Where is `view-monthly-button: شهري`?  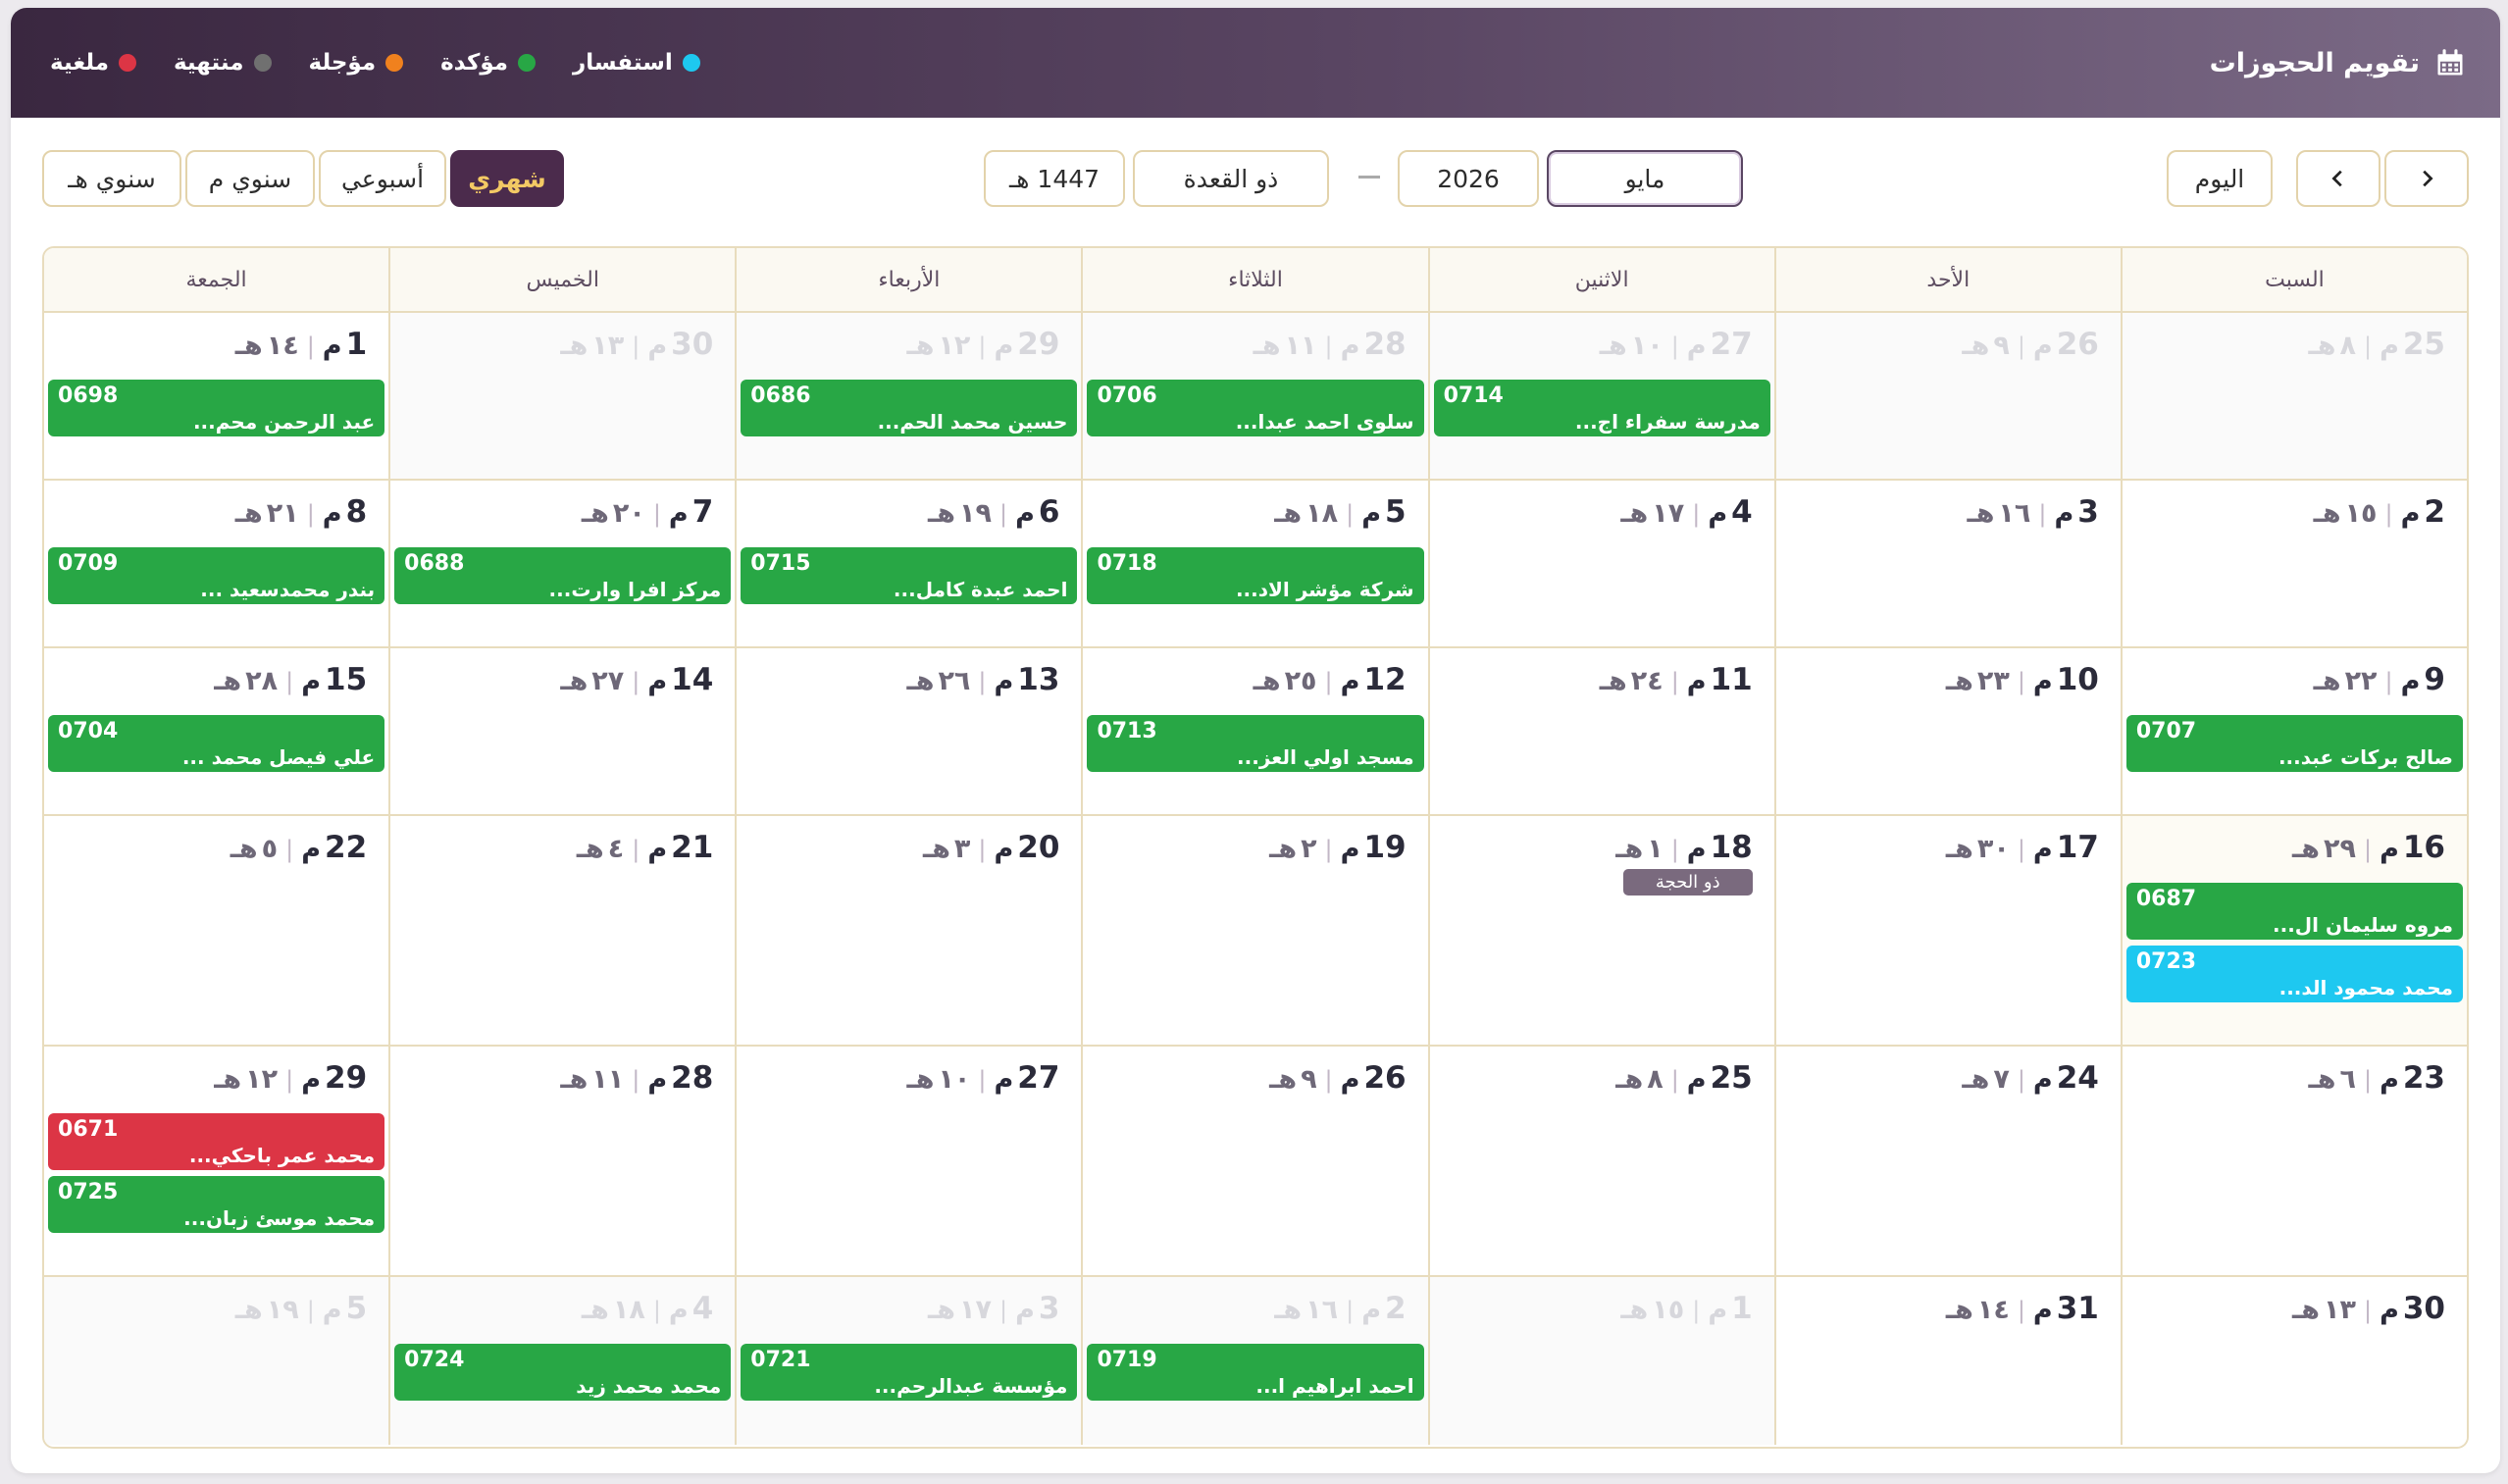 view-monthly-button: شهري is located at coordinates (507, 178).